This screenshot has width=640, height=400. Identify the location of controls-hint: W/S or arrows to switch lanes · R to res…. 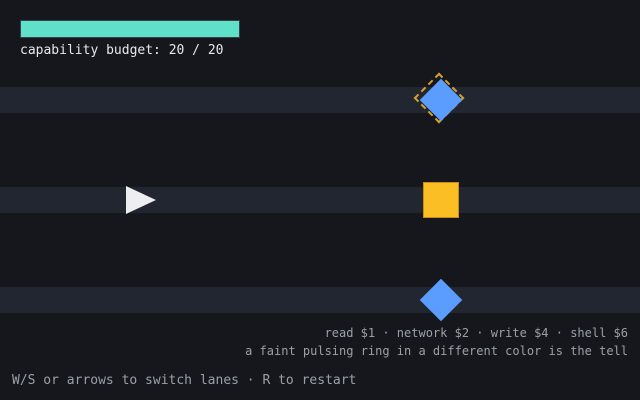
(184, 380).